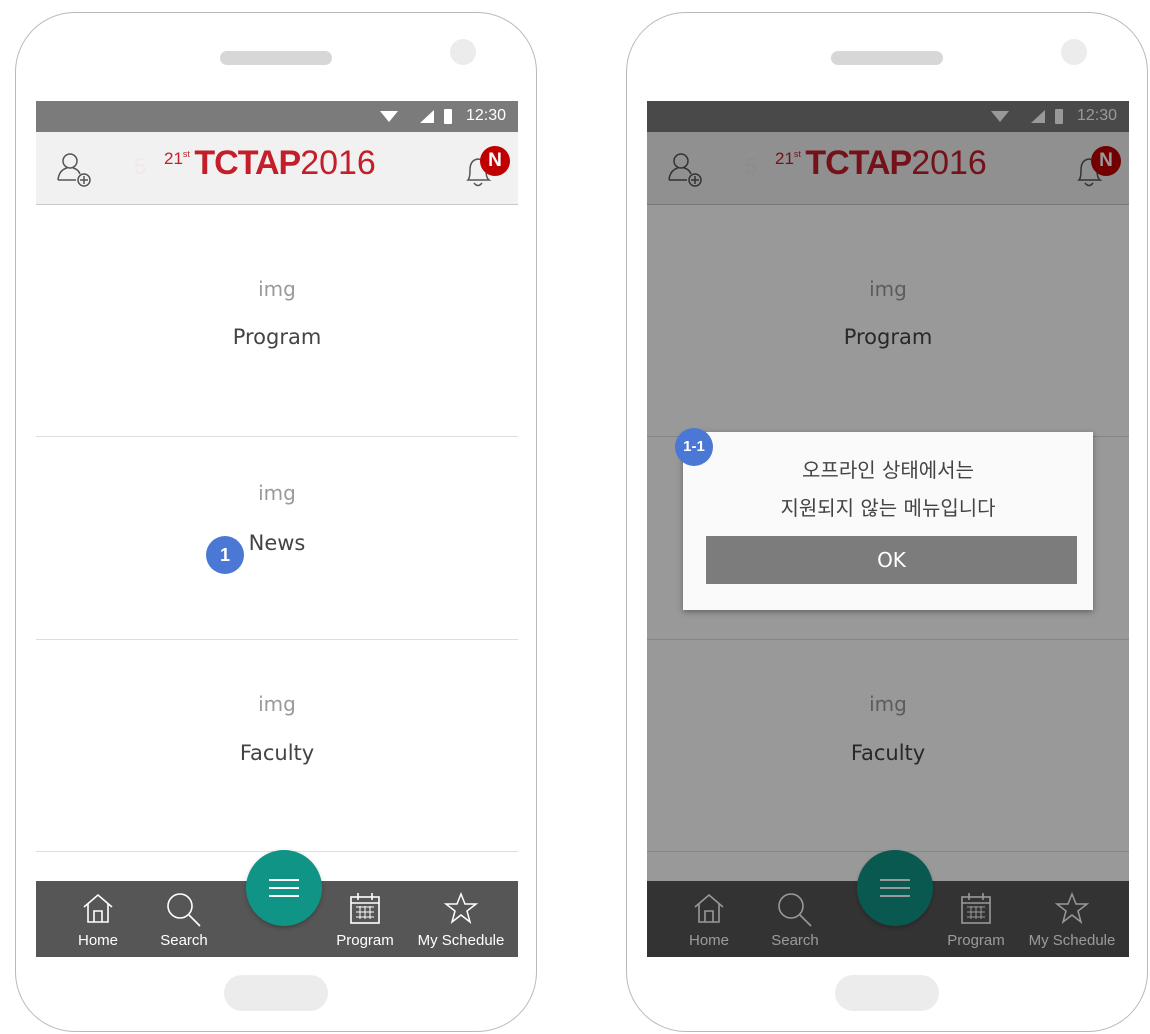  I want to click on logo-name: TCTAP, so click(247, 163).